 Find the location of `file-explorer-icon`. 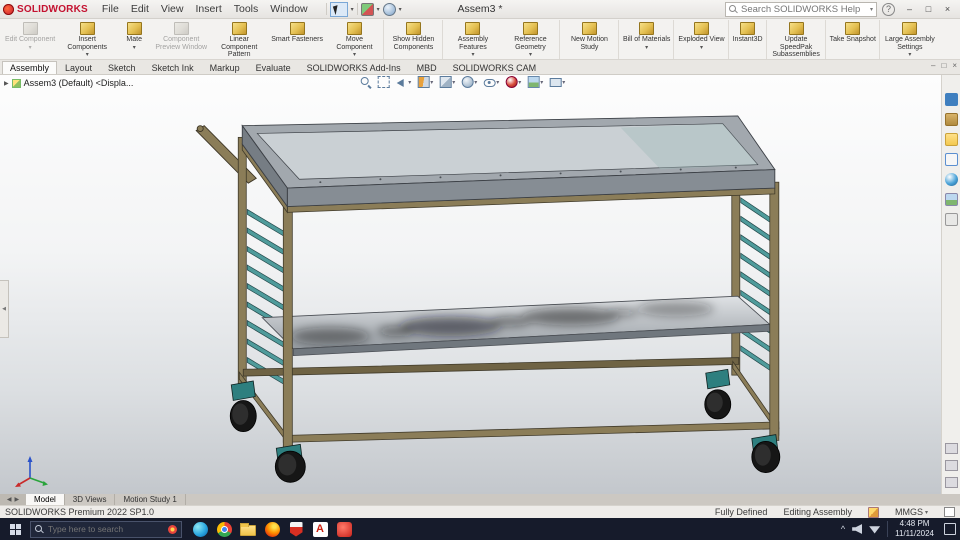

file-explorer-icon is located at coordinates (951, 139).